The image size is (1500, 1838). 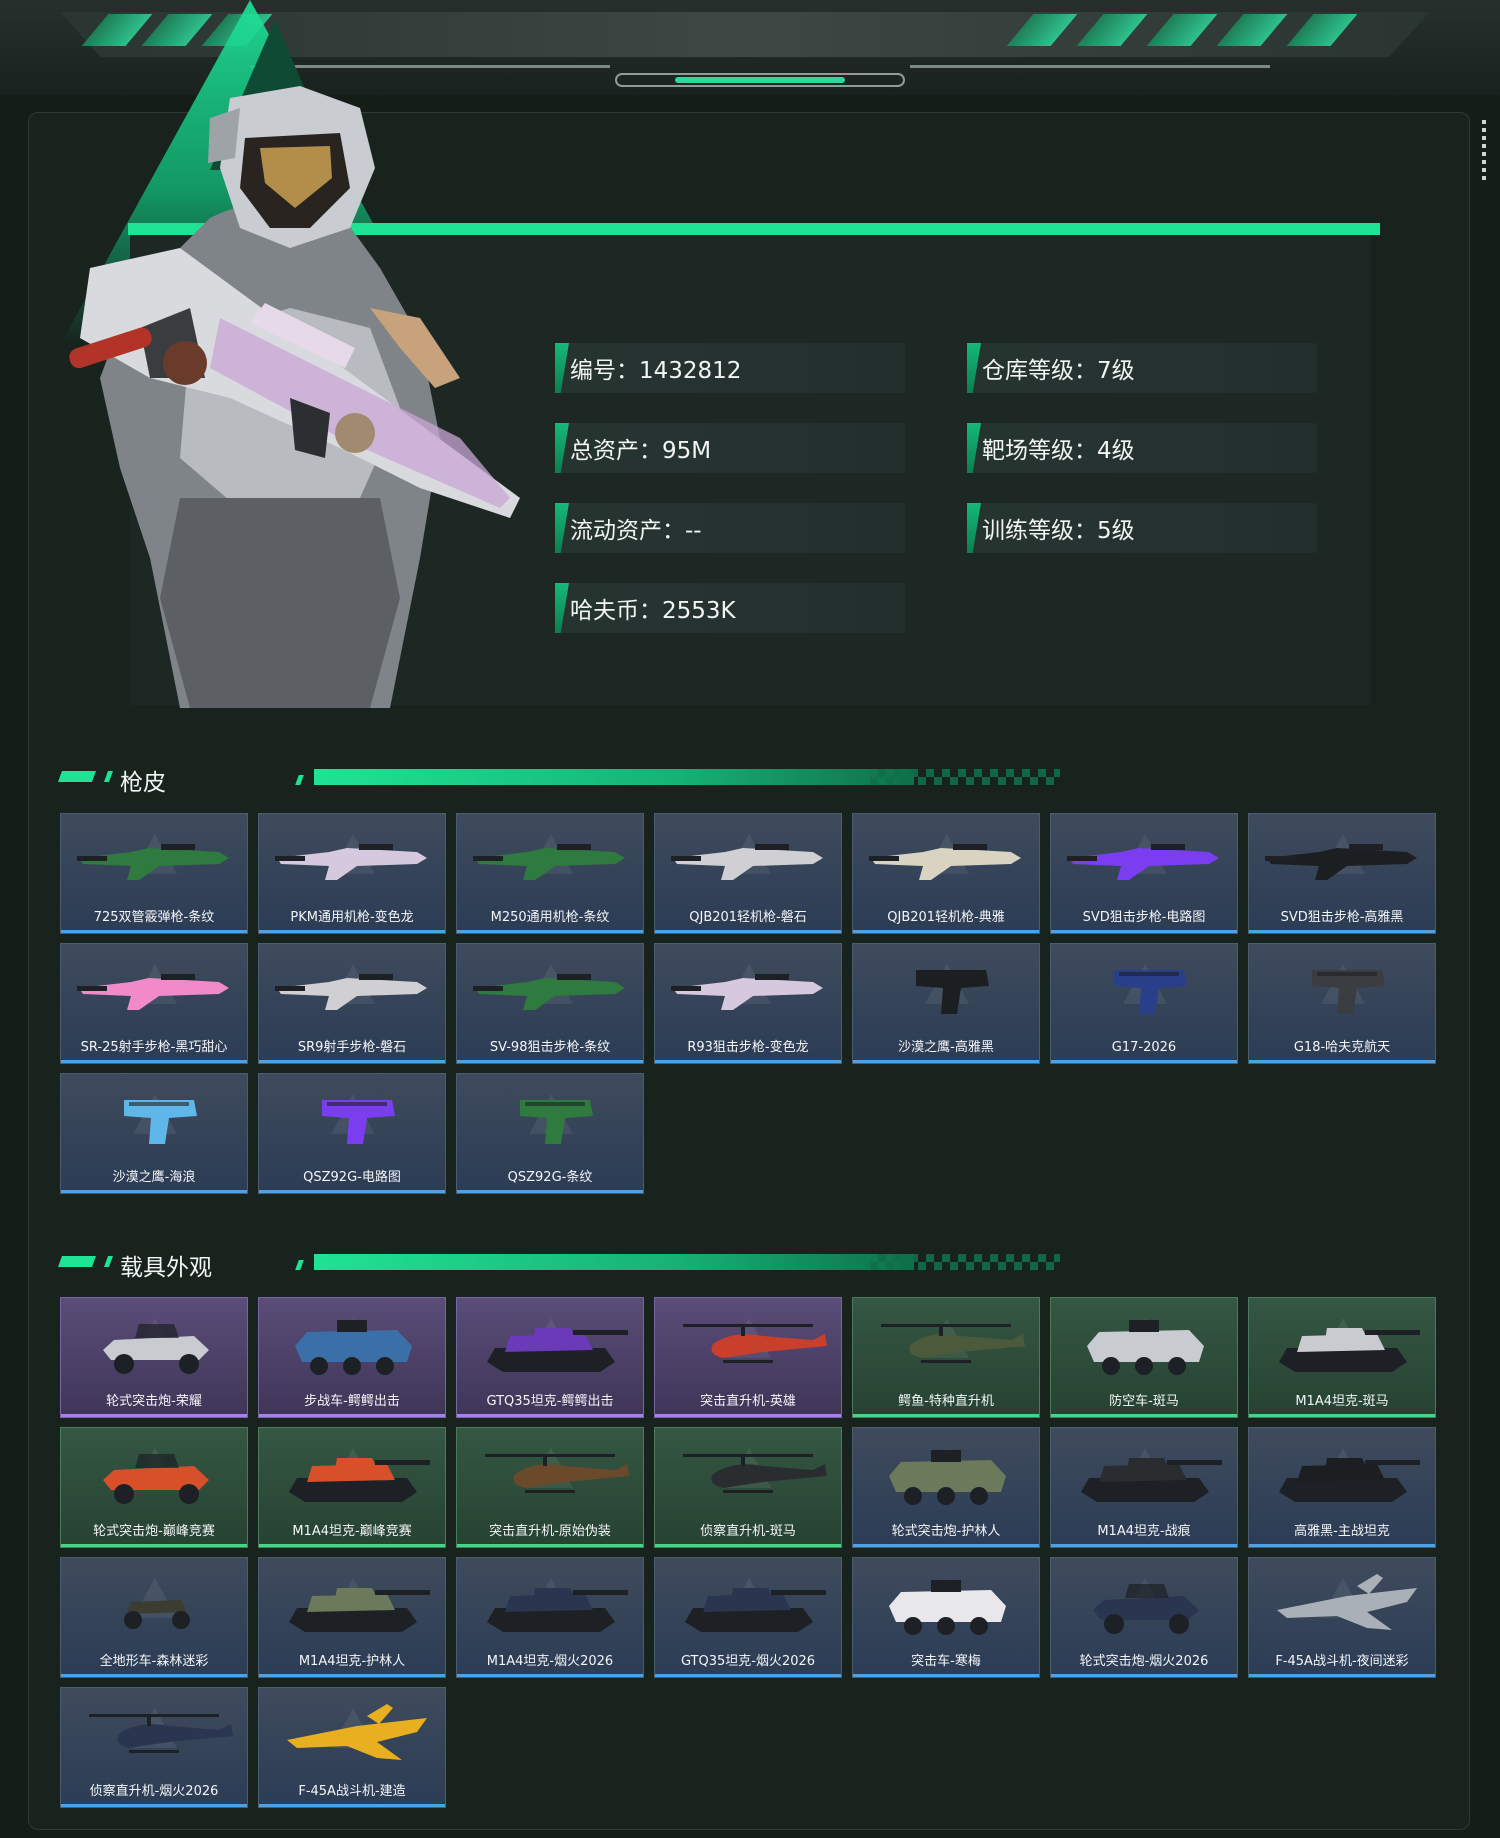 I want to click on vehicle-card: GTQ35坦克-鳄鳄出击, so click(x=550, y=1357).